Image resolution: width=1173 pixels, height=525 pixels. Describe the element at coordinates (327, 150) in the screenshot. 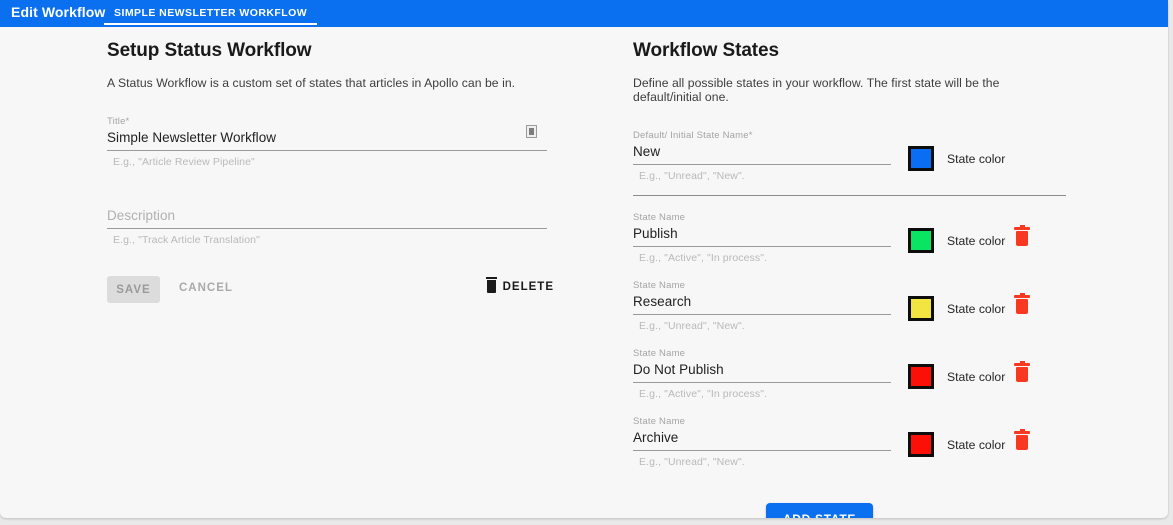

I see `title-field-underline` at that location.